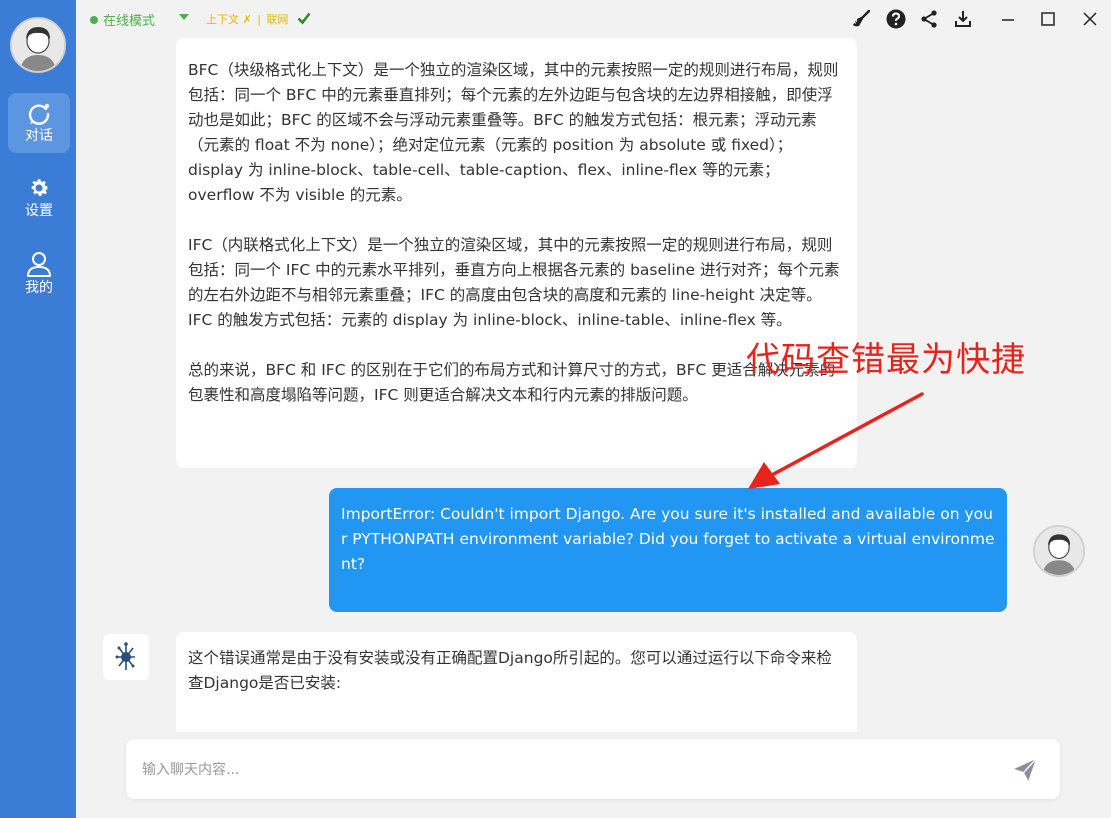 This screenshot has height=818, width=1111. I want to click on close-icon, so click(1090, 19).